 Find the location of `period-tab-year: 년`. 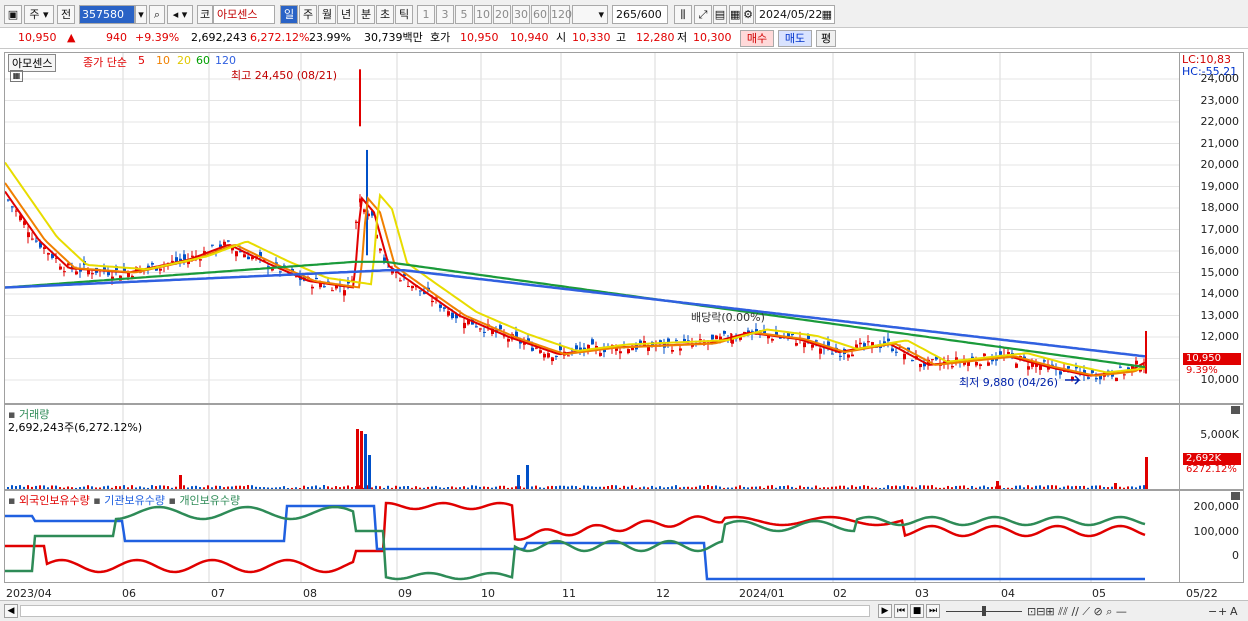

period-tab-year: 년 is located at coordinates (346, 14).